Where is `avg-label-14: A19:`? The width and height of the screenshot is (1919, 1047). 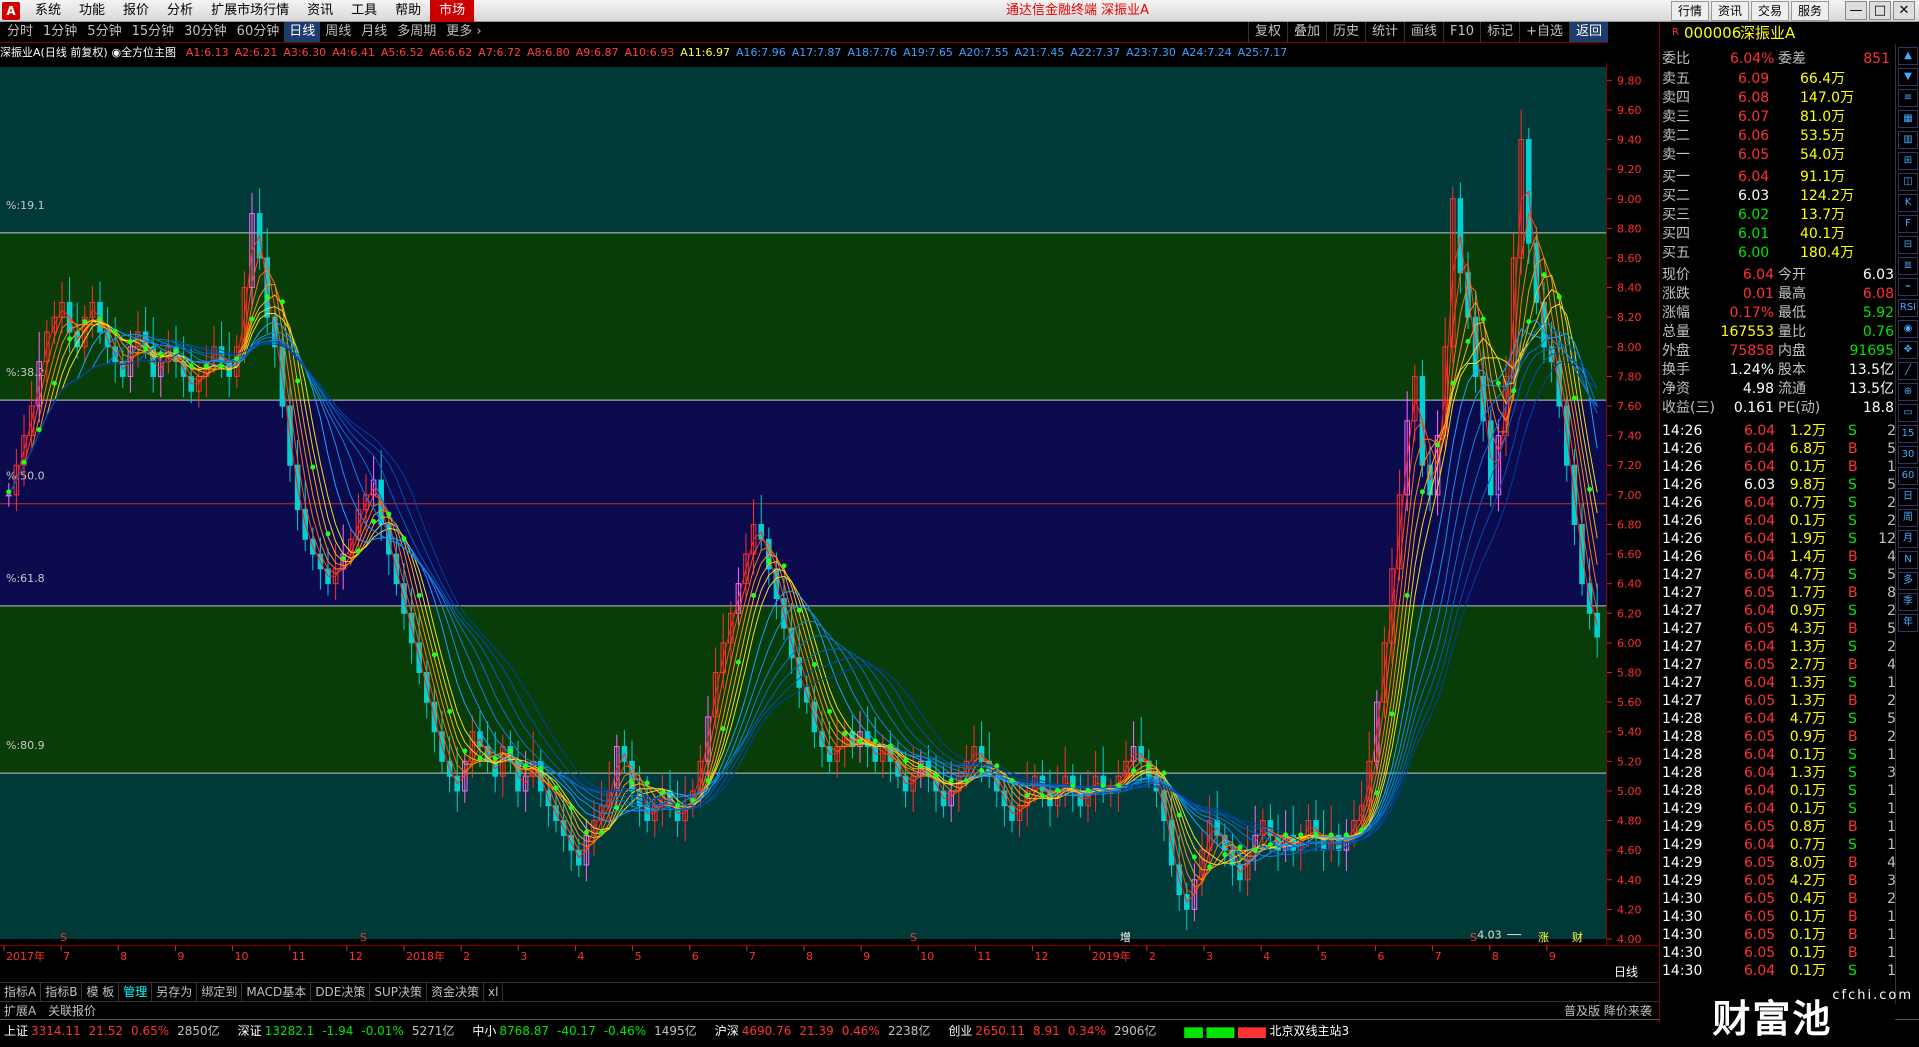
avg-label-14: A19: is located at coordinates (916, 52).